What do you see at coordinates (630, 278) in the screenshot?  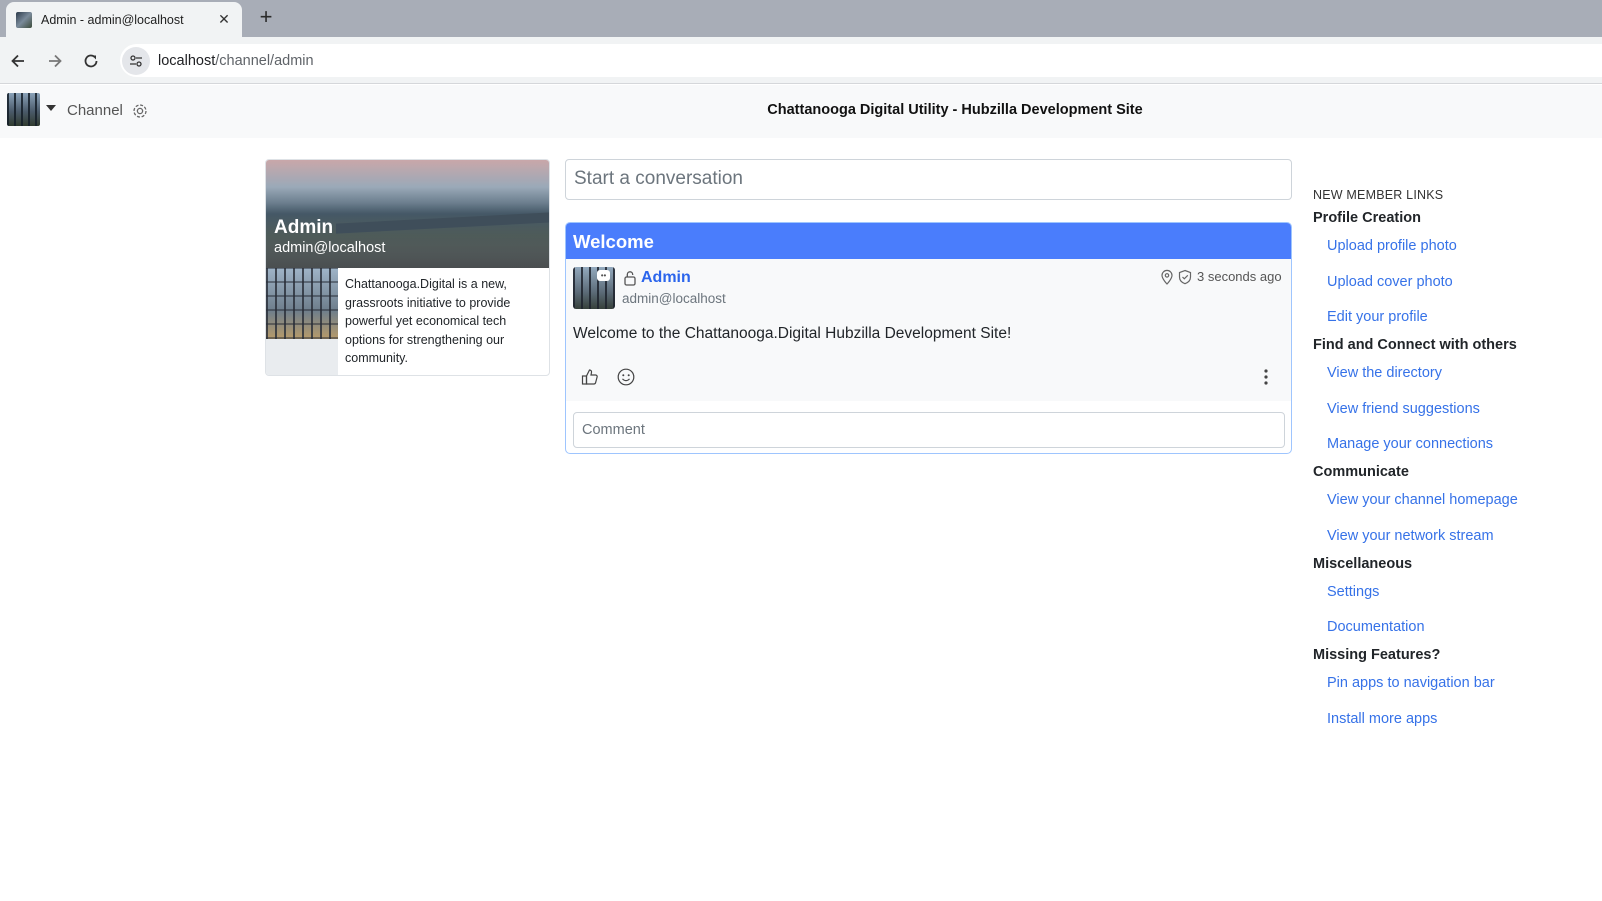 I see `lock-icon` at bounding box center [630, 278].